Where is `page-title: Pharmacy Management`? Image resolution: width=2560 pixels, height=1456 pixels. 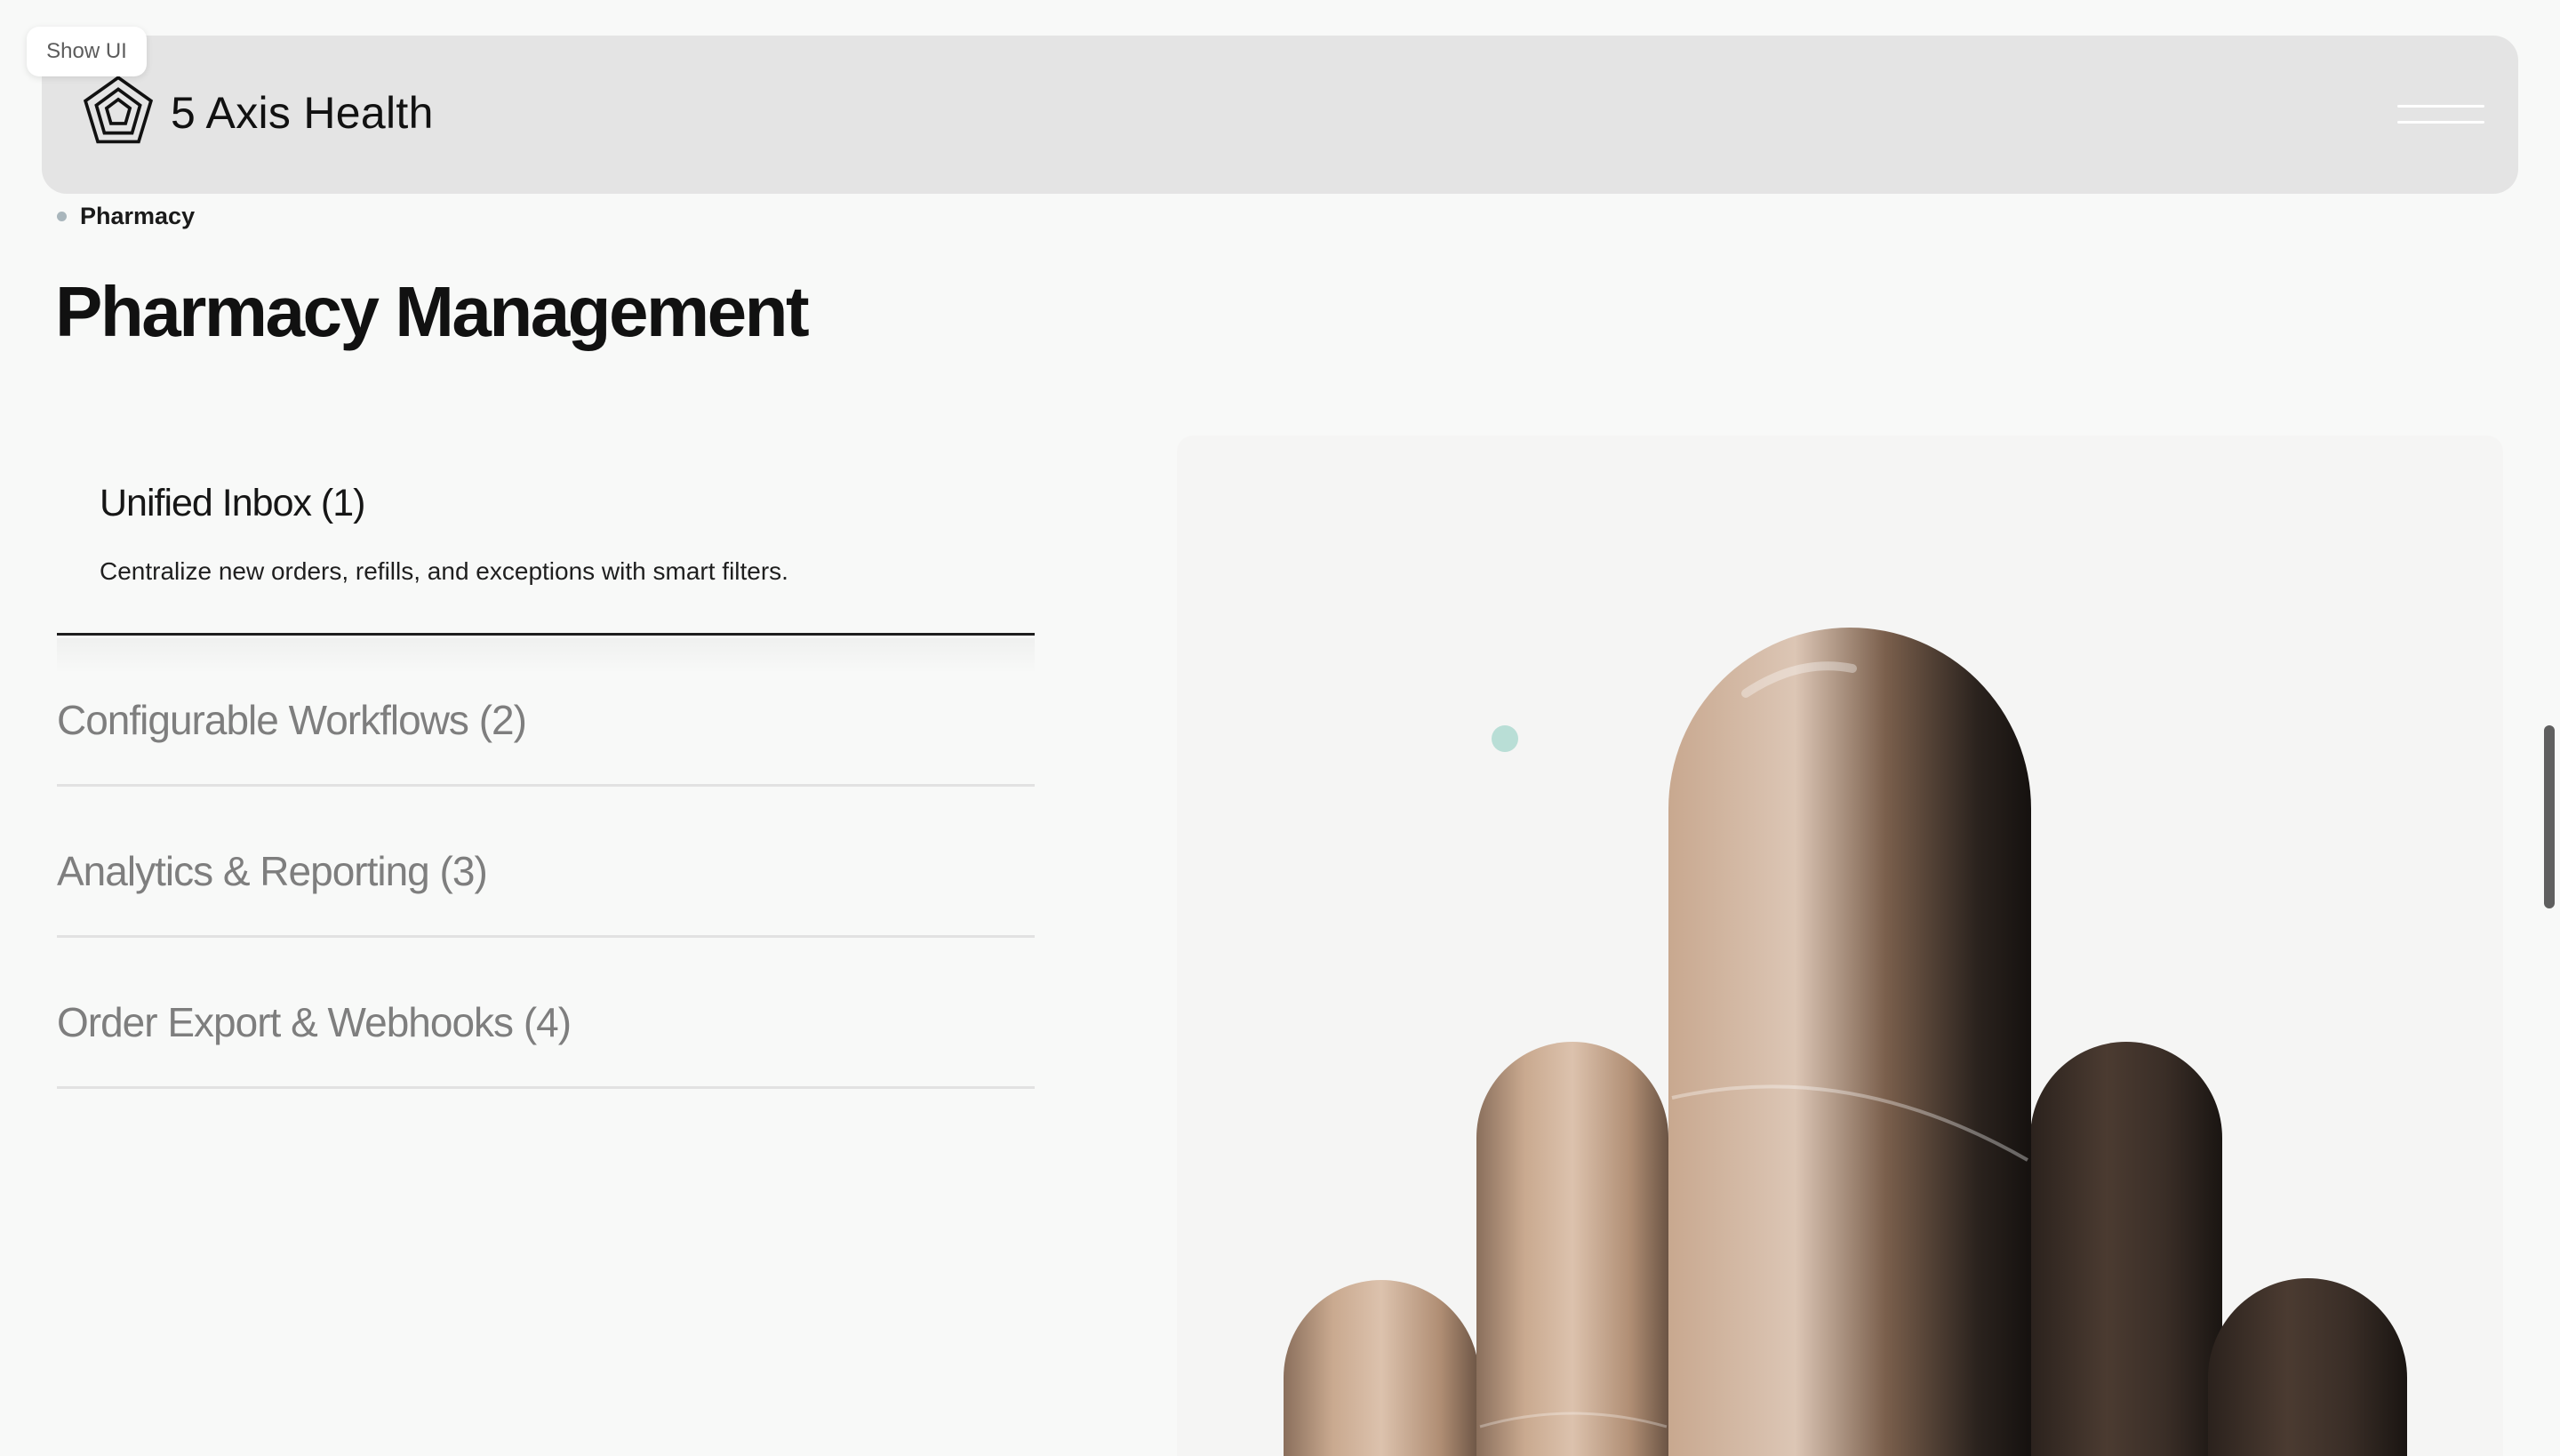 page-title: Pharmacy Management is located at coordinates (432, 311).